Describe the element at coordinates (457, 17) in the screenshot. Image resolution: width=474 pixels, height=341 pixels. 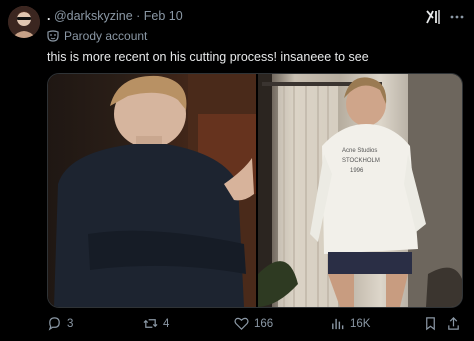
I see `more-icon` at that location.